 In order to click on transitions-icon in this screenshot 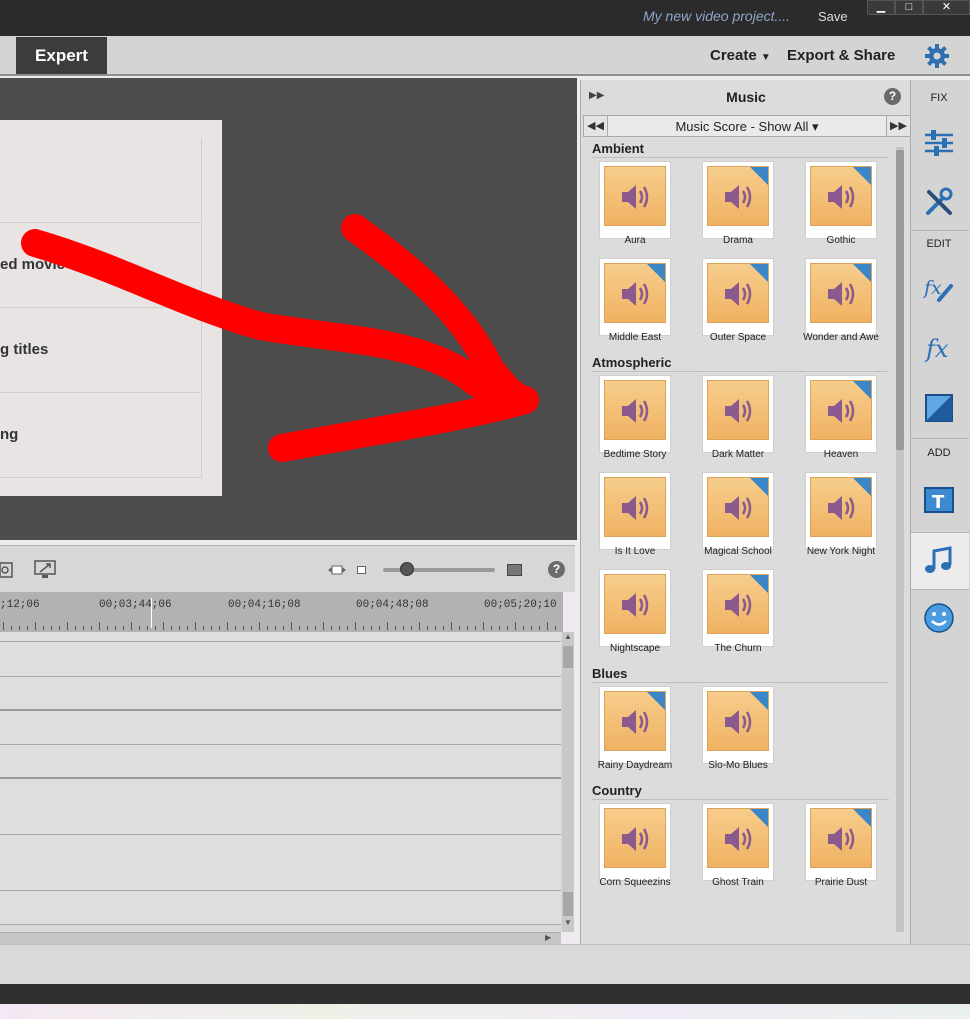, I will do `click(939, 408)`.